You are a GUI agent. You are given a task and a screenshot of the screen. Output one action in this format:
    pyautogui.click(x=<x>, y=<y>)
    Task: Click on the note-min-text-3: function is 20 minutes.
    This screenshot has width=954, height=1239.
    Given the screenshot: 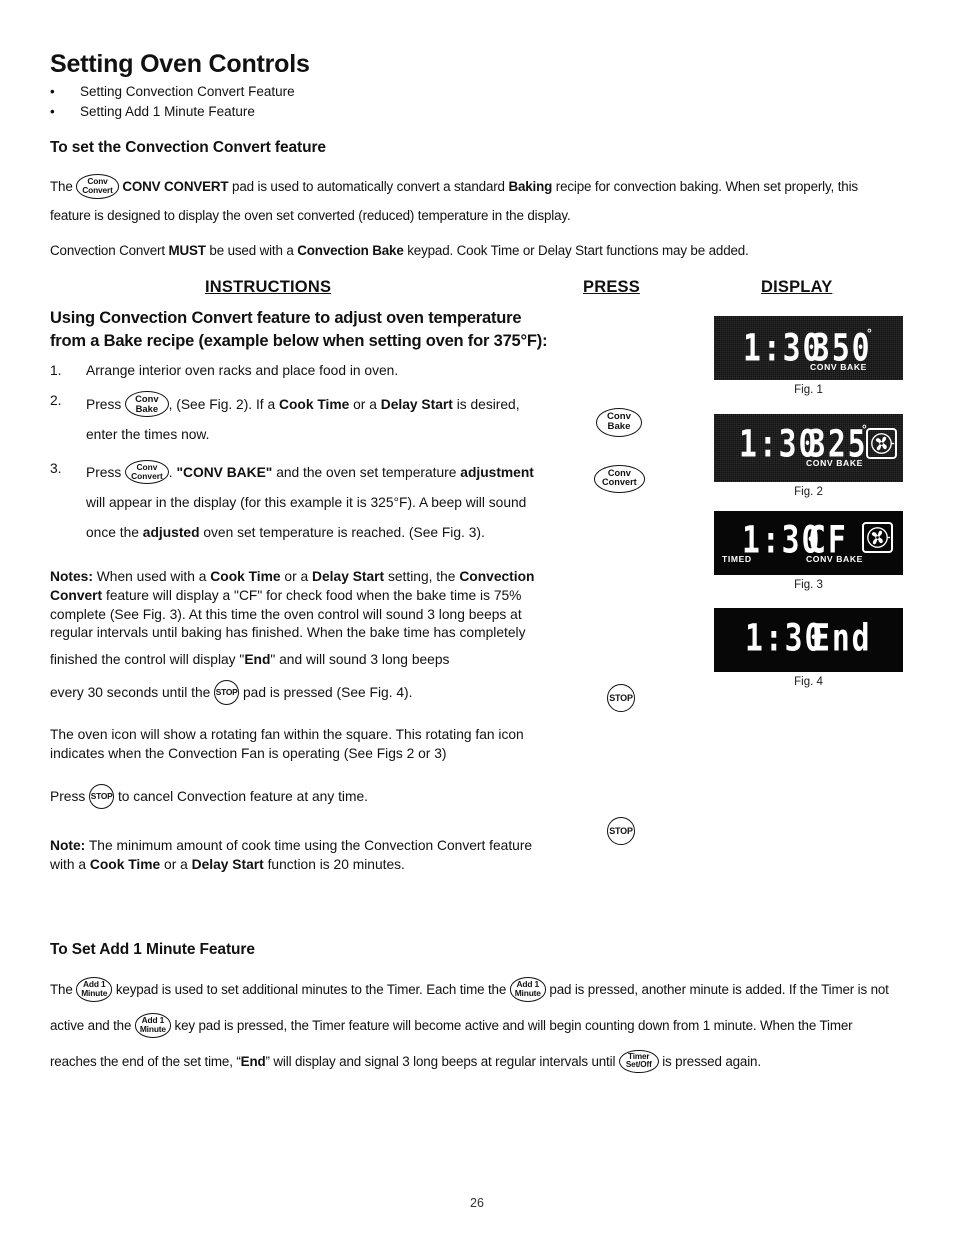 What is the action you would take?
    pyautogui.click(x=336, y=864)
    